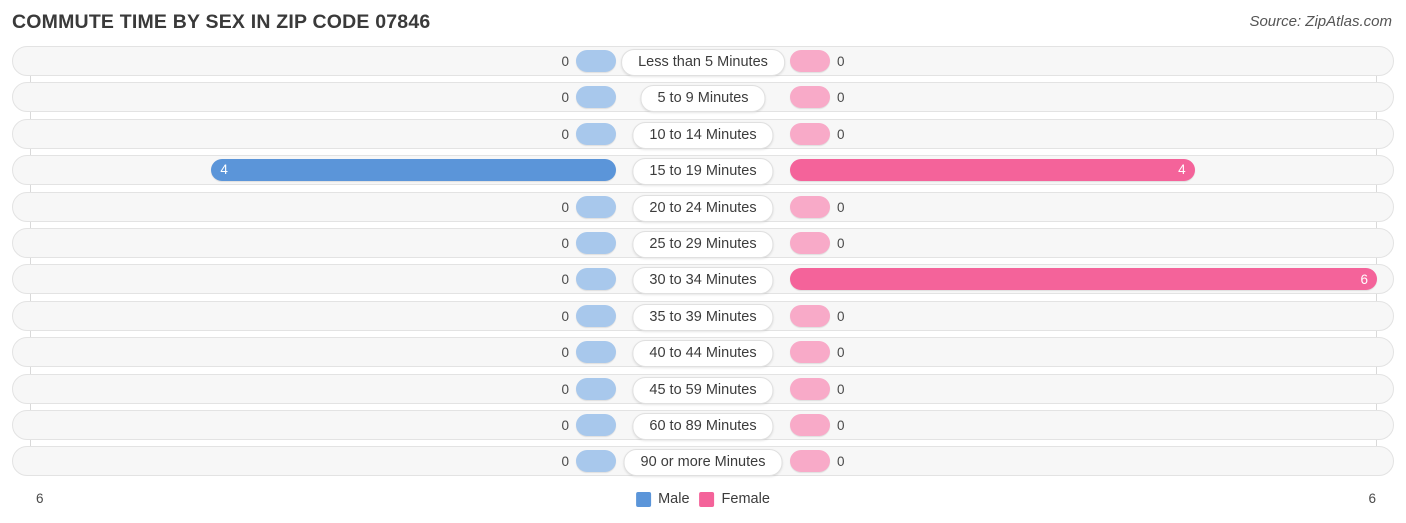 The width and height of the screenshot is (1406, 523). Describe the element at coordinates (707, 499) in the screenshot. I see `legend-swatch-female-icon` at that location.